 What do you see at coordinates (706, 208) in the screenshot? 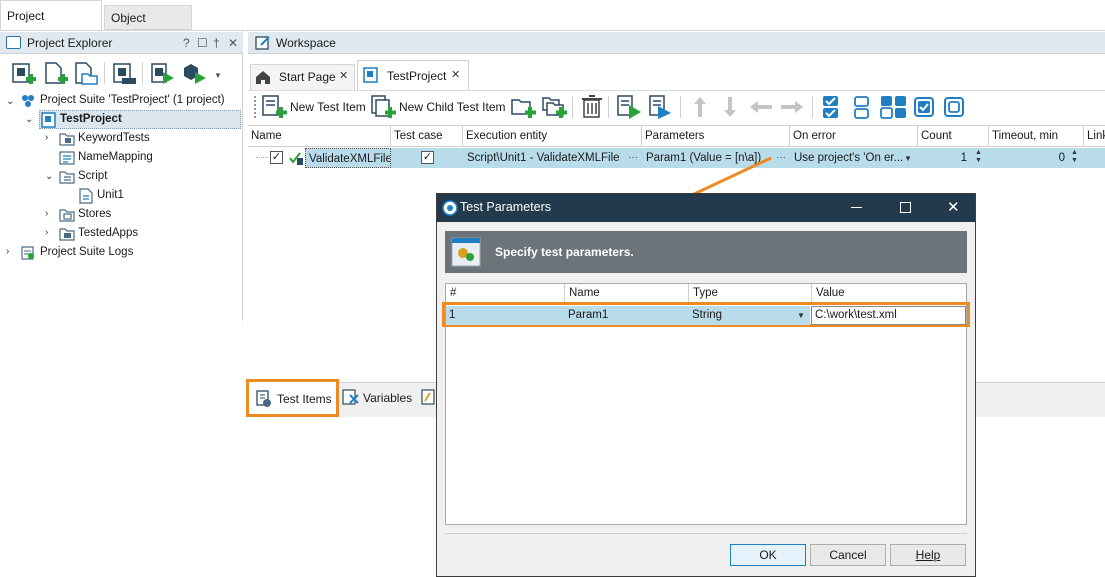
I see `dialog-title-bar: Test Parameters ✕` at bounding box center [706, 208].